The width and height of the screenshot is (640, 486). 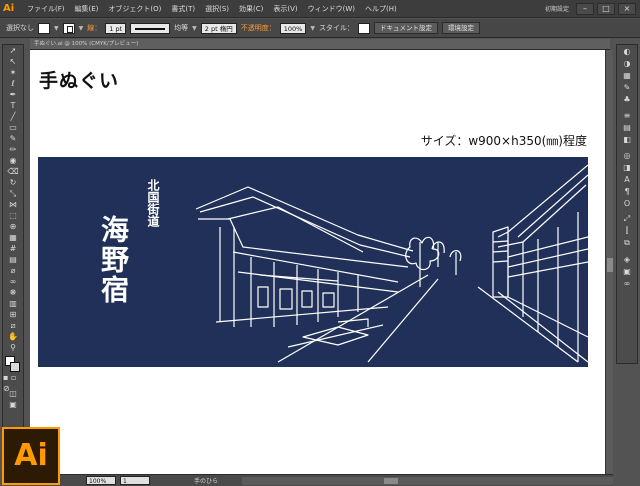 What do you see at coordinates (13, 404) in the screenshot?
I see `screen-mode-icon: ▣` at bounding box center [13, 404].